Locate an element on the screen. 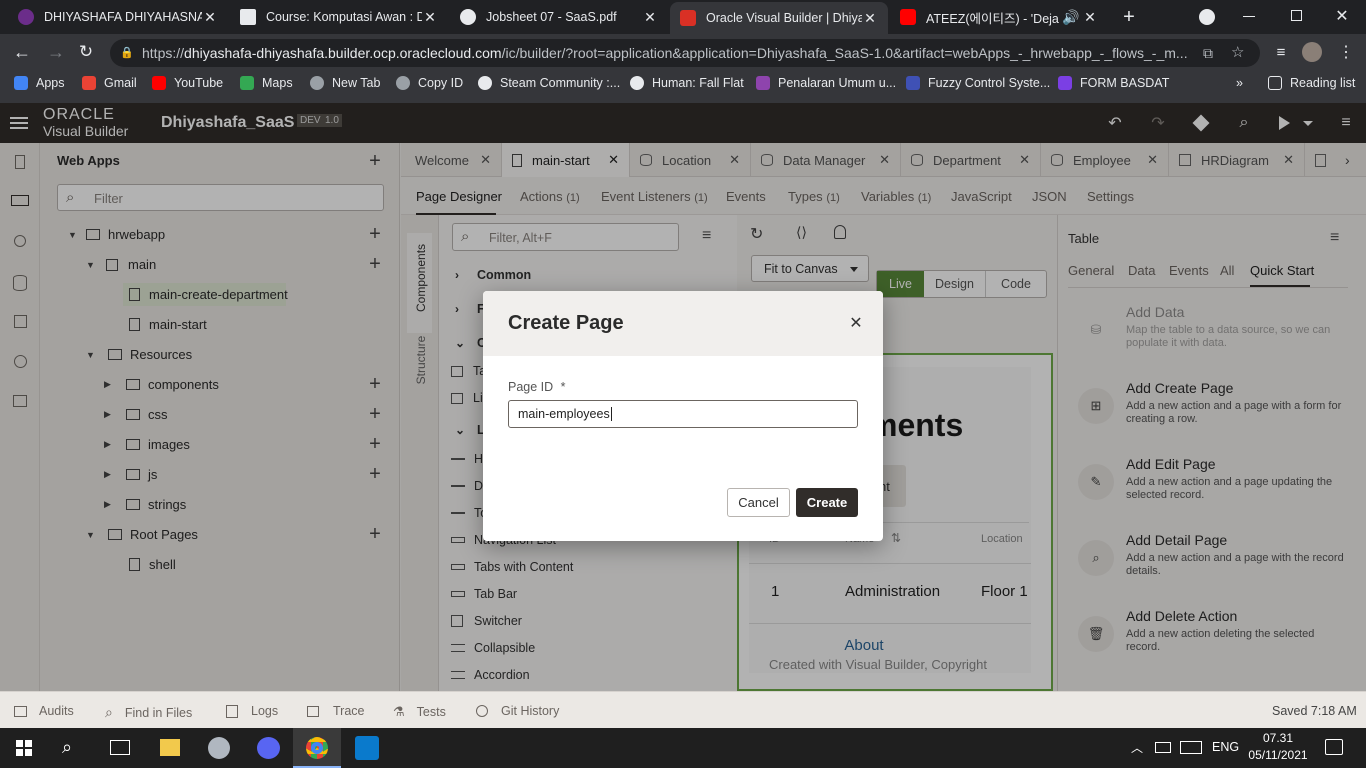 The height and width of the screenshot is (768, 1366). network-icon is located at coordinates (1163, 747).